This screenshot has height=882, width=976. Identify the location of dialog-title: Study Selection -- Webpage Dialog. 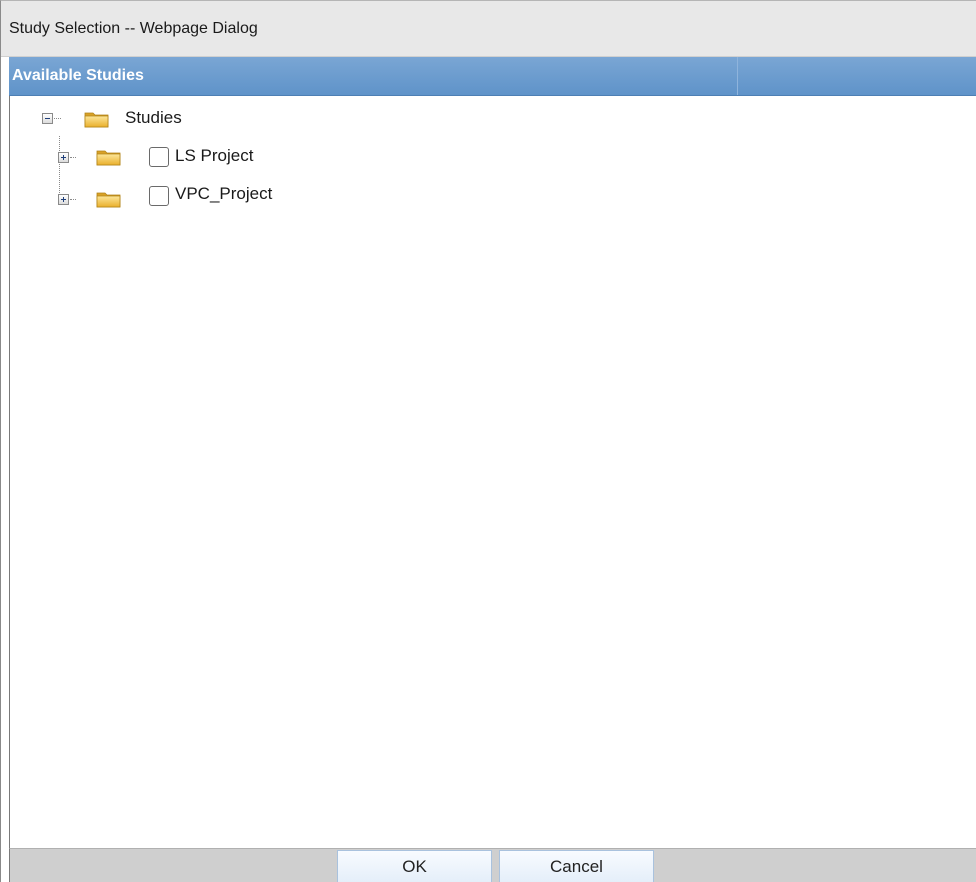
(133, 28).